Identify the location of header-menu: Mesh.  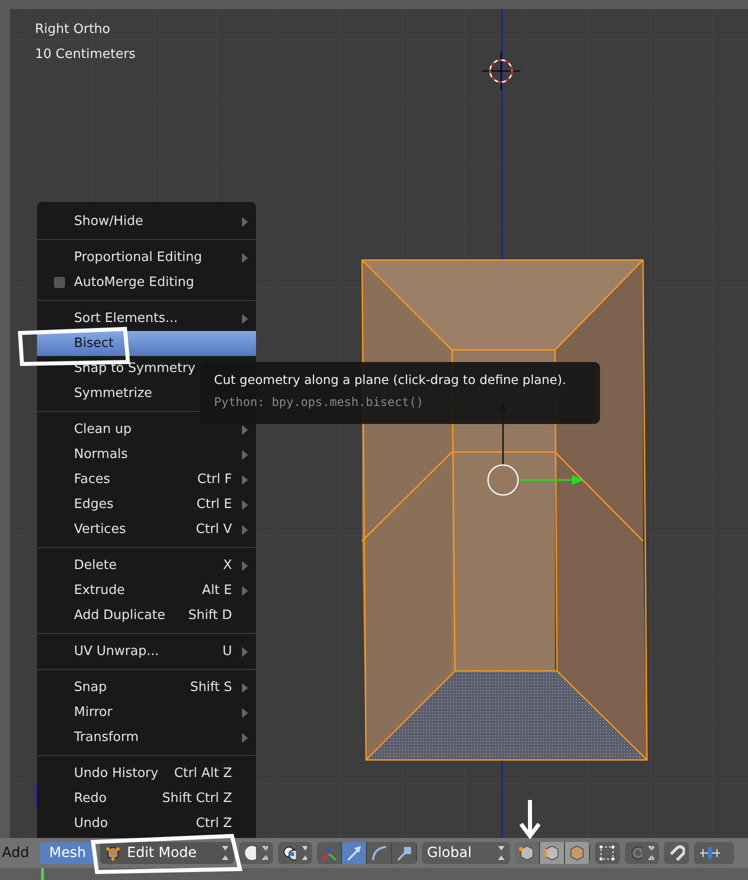
(67, 853).